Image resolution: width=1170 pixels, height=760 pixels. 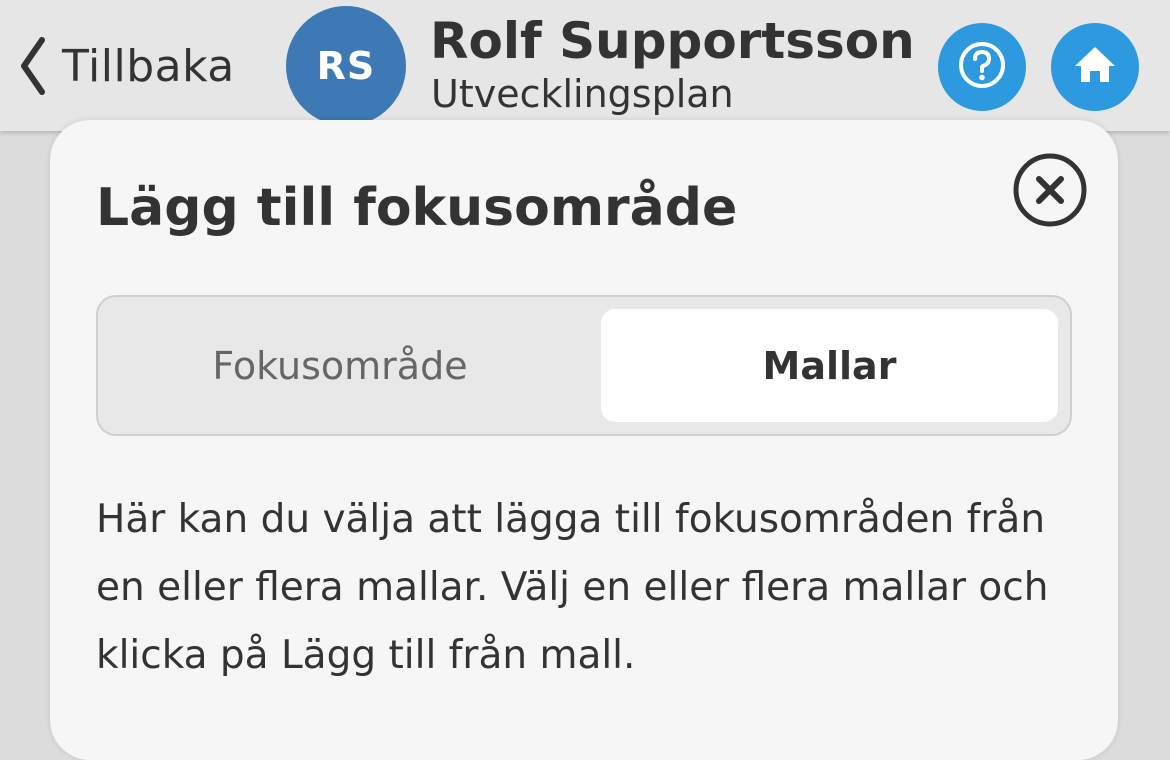 What do you see at coordinates (582, 94) in the screenshot?
I see `page-subtitle: Utvecklingsplan` at bounding box center [582, 94].